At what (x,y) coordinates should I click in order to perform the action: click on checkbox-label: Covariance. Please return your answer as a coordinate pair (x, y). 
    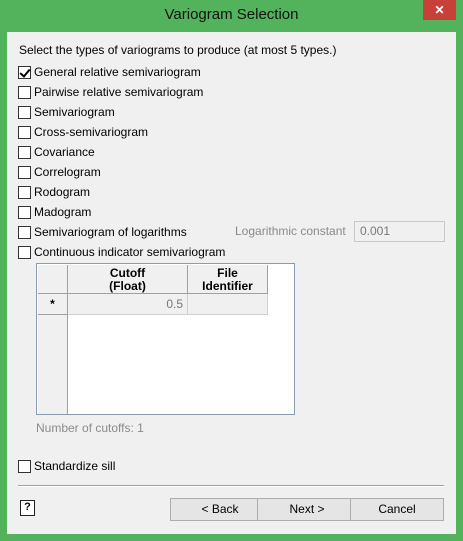
    Looking at the image, I should click on (64, 152).